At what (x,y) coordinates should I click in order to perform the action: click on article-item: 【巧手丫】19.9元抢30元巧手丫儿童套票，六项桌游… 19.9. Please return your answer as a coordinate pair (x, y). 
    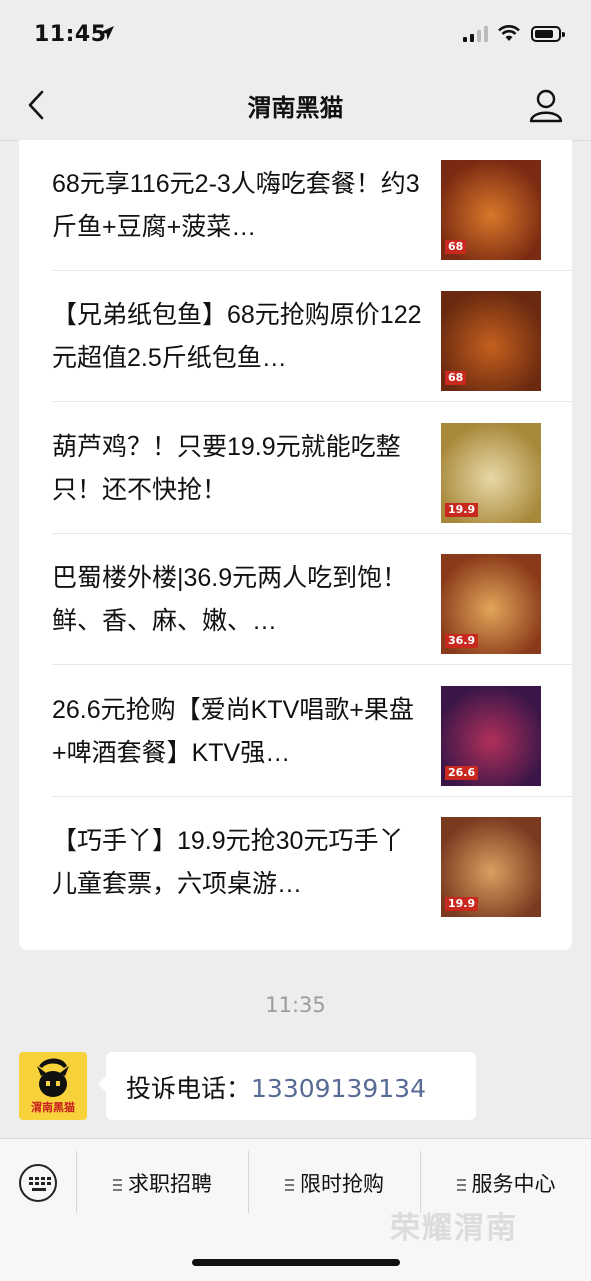
    Looking at the image, I should click on (295, 862).